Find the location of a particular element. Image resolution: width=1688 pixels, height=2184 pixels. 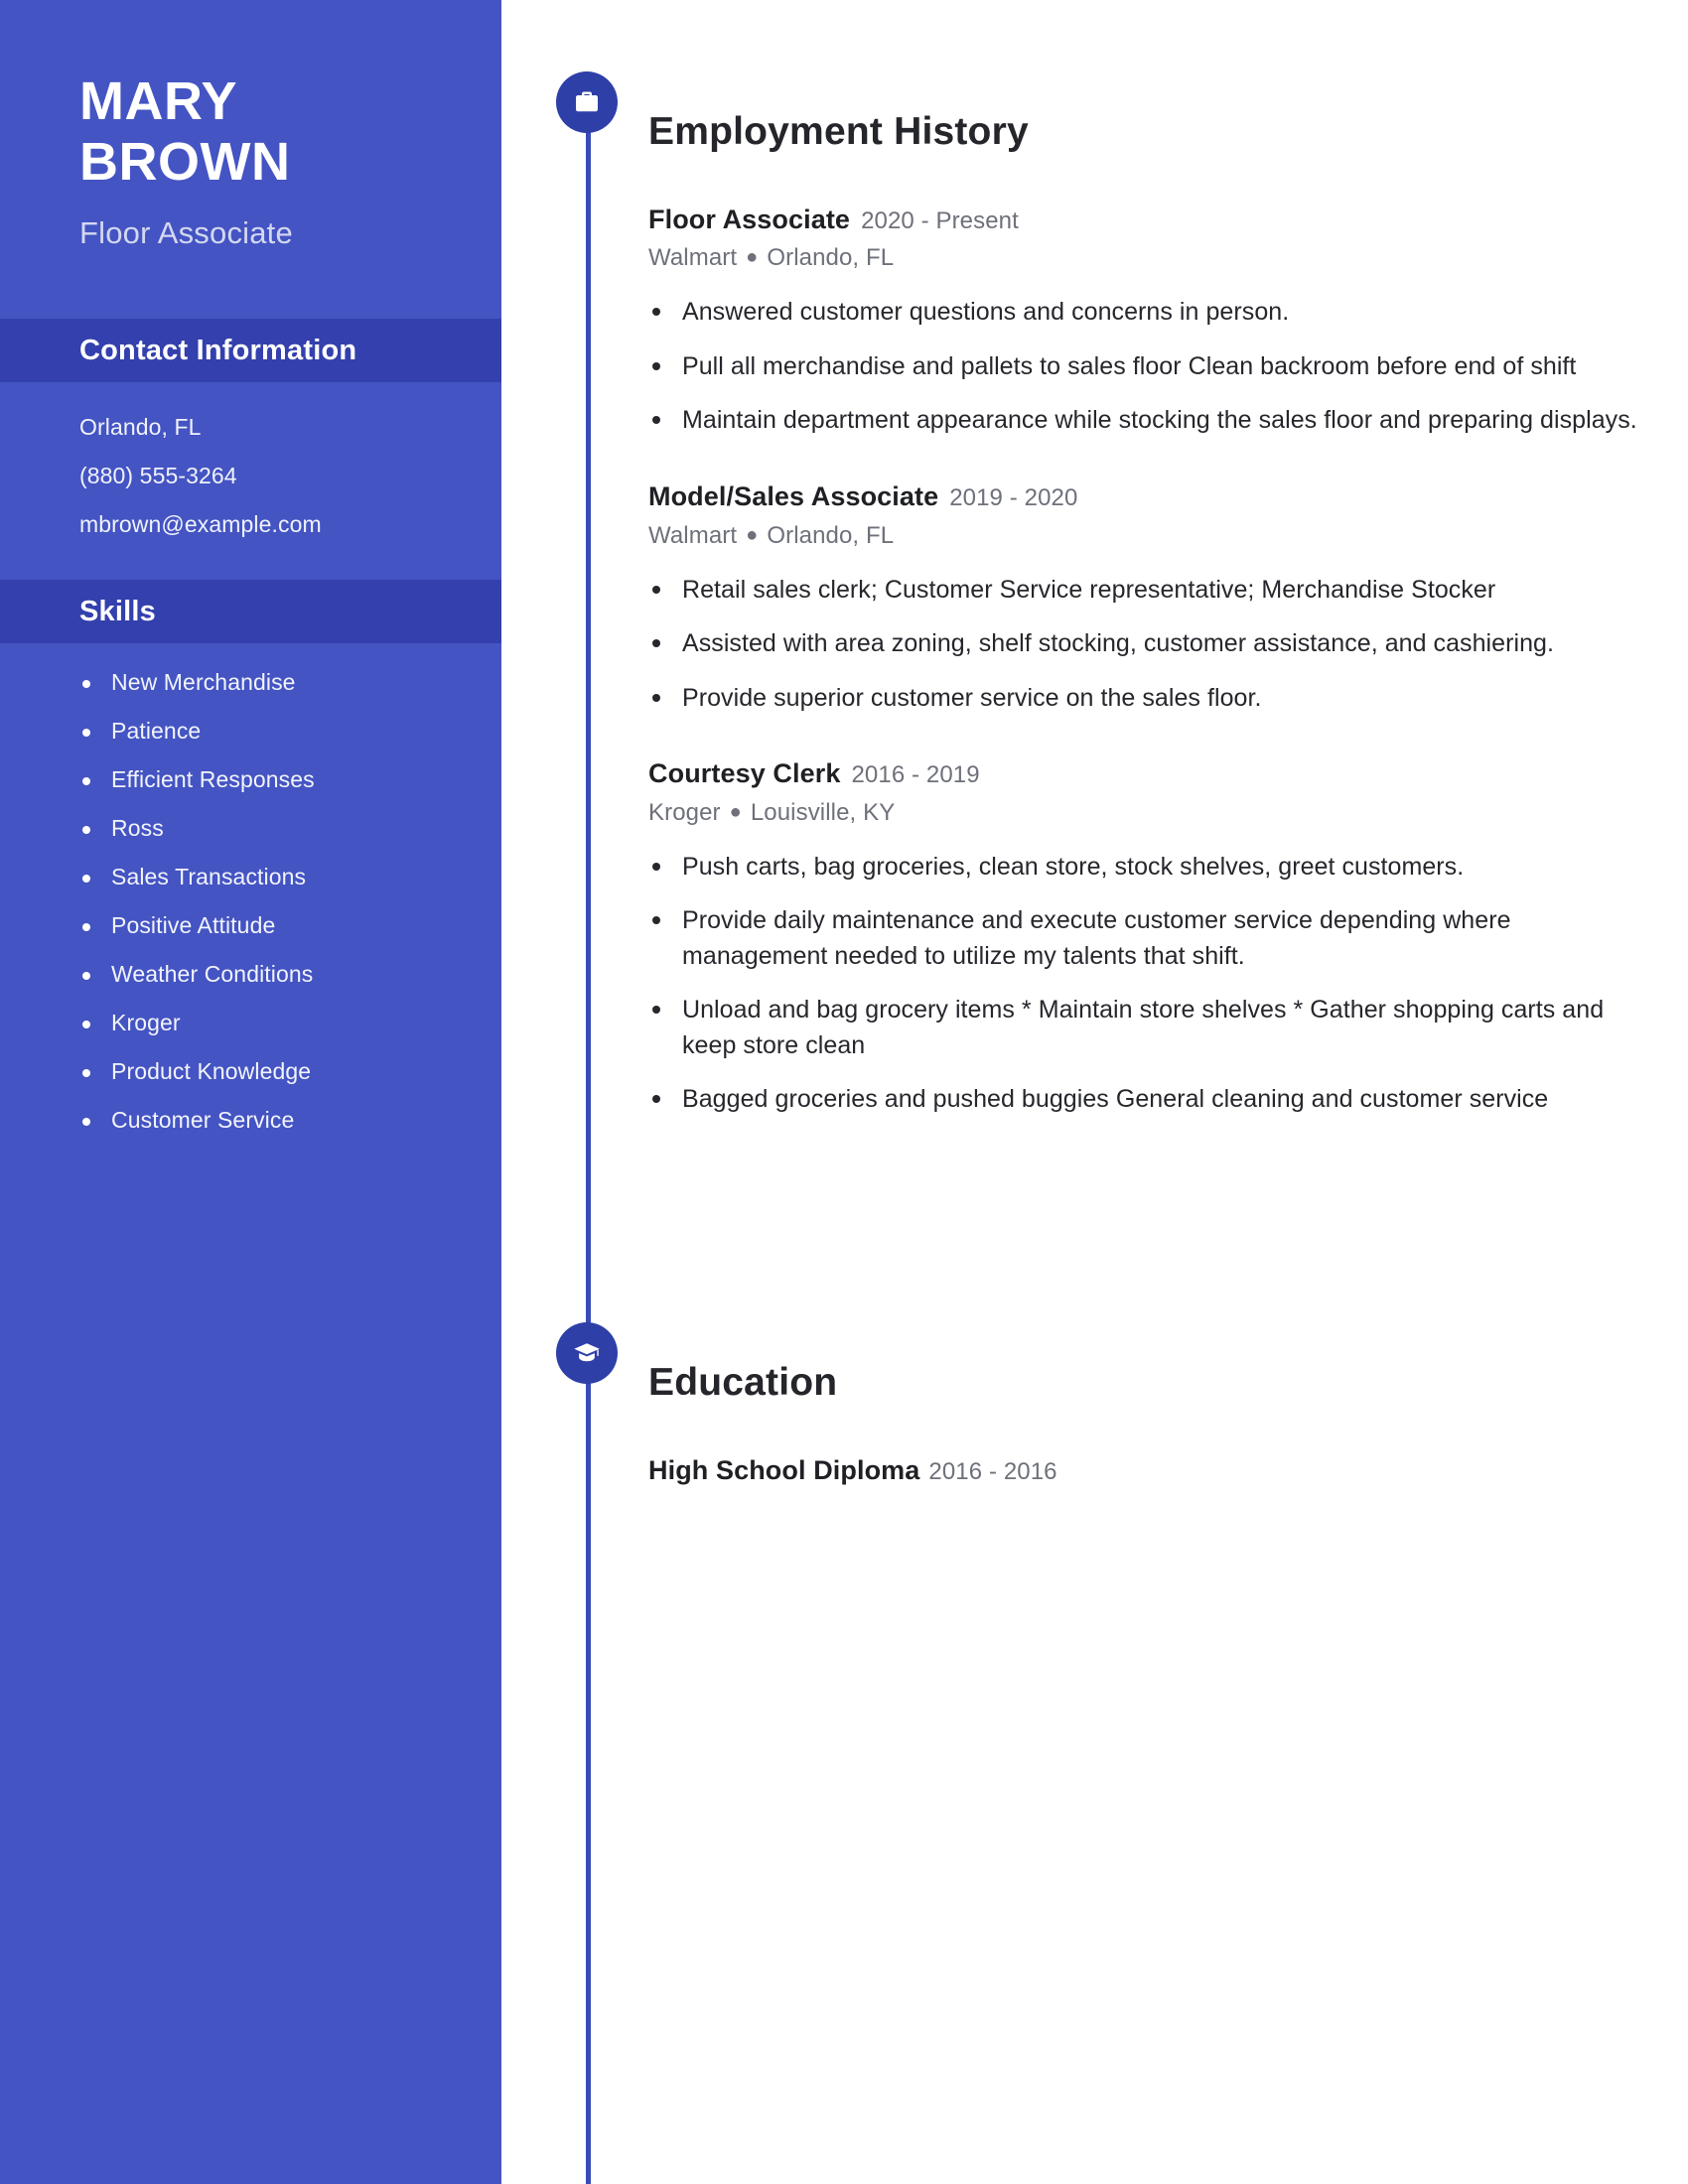

list-item: Kroger is located at coordinates (290, 1023).